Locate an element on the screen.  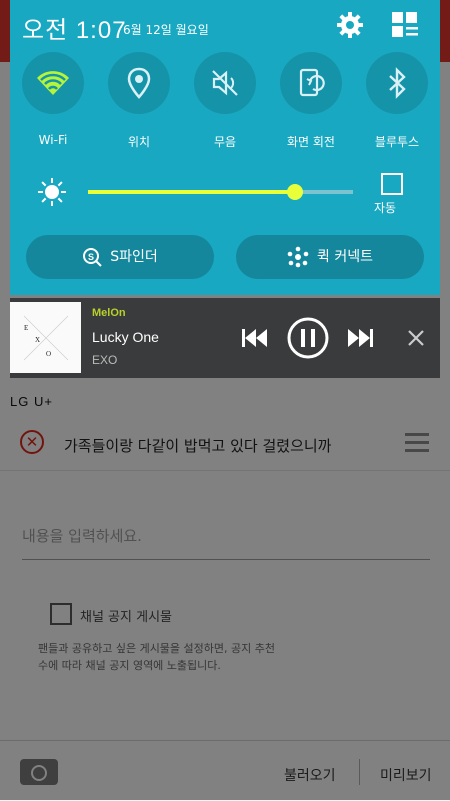
s-finder-label: S파인더 is located at coordinates (134, 257).